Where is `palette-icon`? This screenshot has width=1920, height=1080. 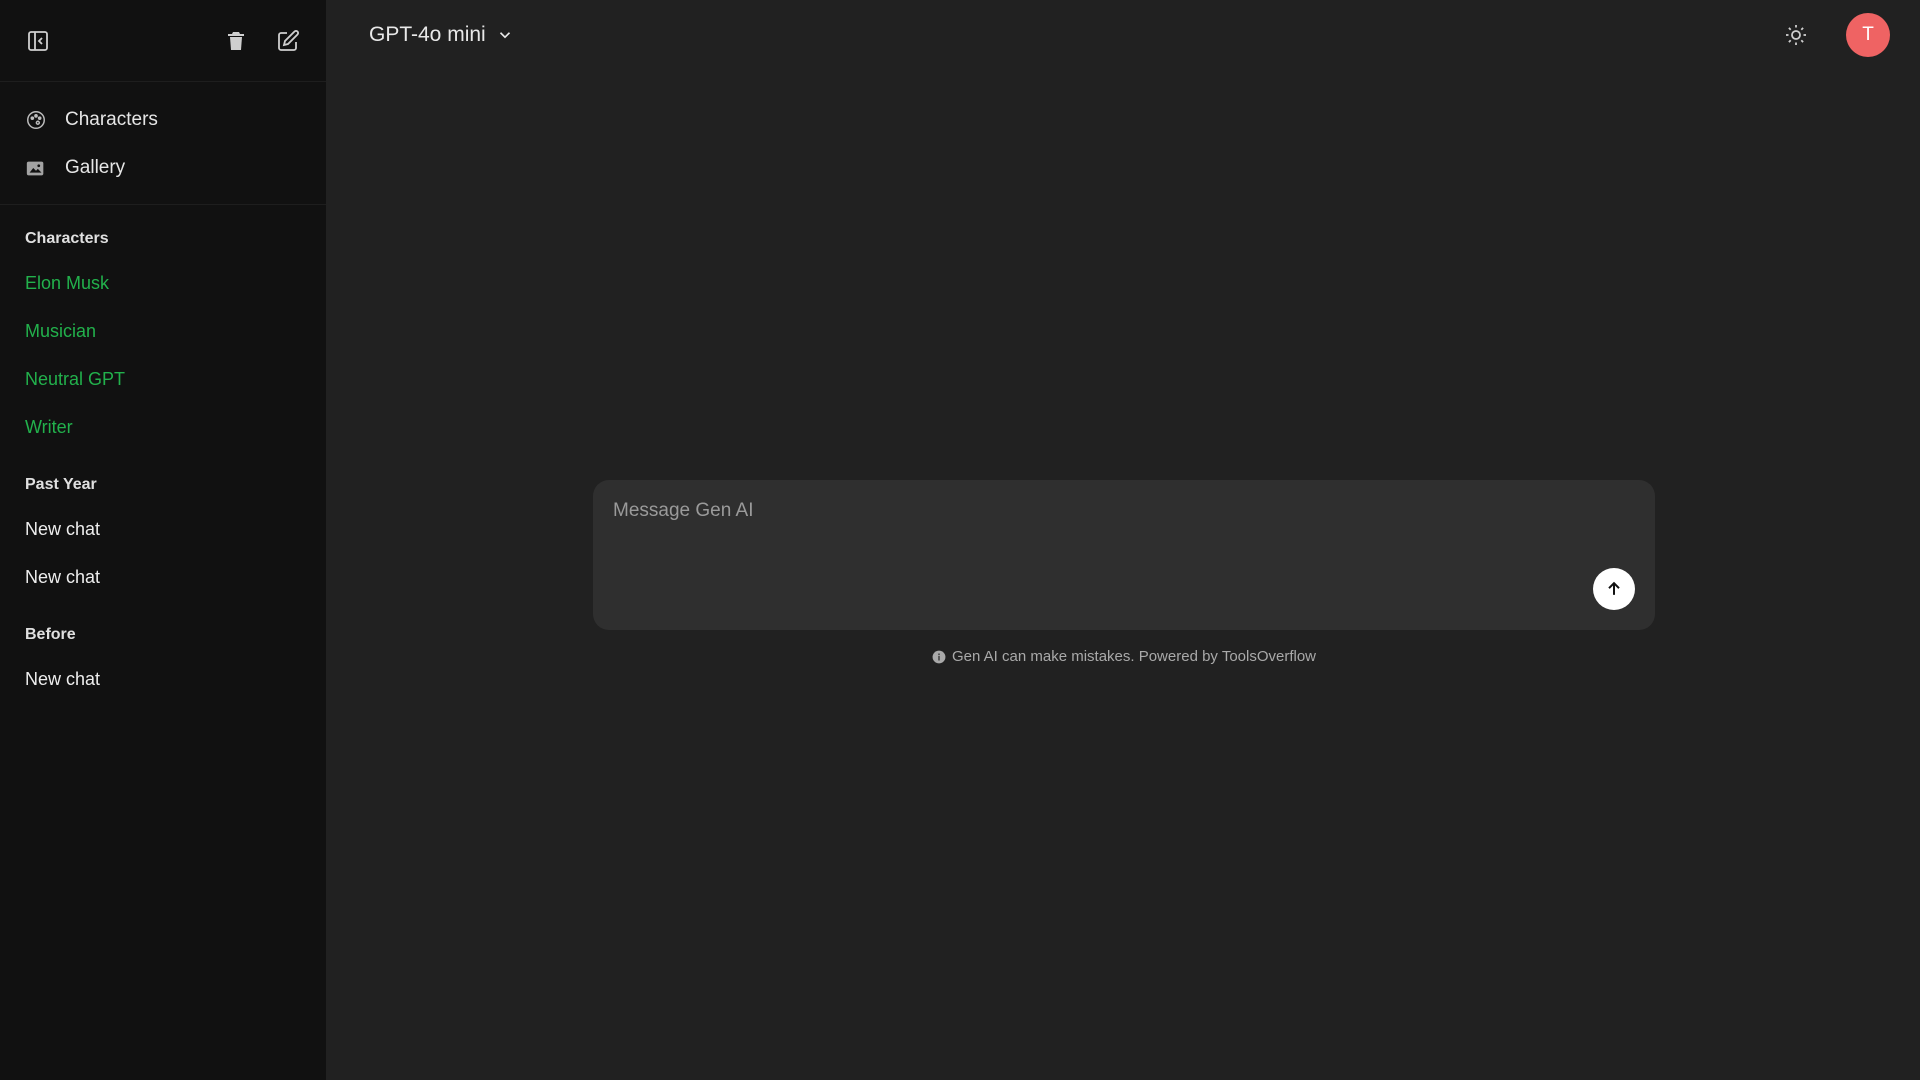
palette-icon is located at coordinates (36, 120).